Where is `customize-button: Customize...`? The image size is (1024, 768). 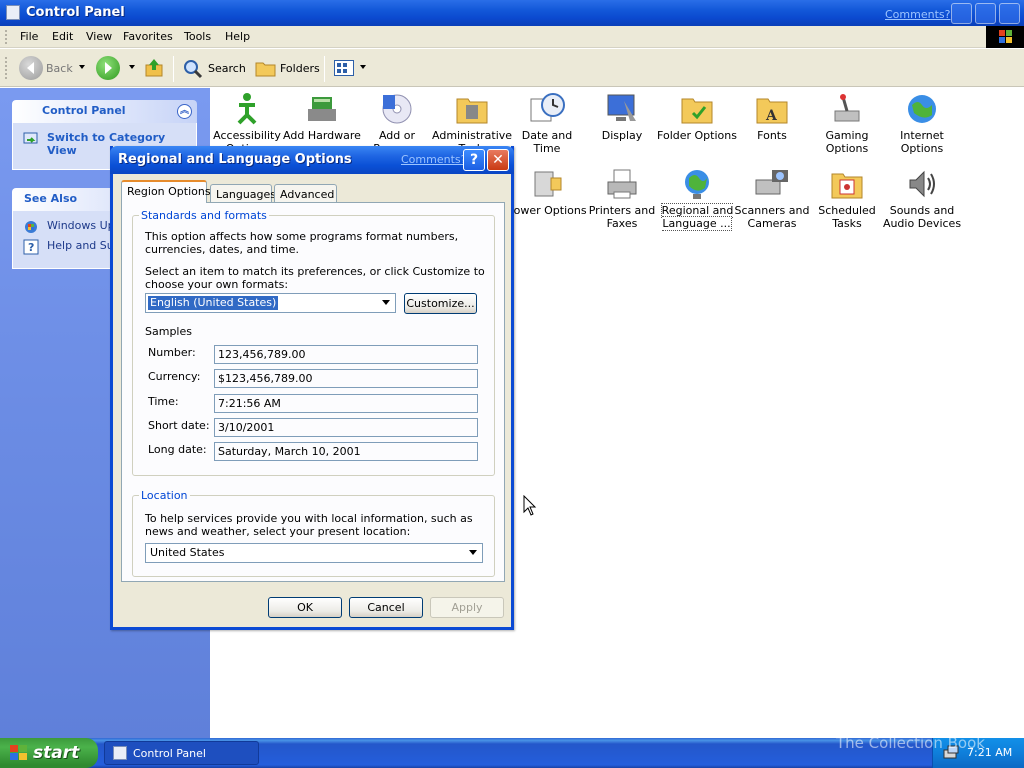 customize-button: Customize... is located at coordinates (440, 303).